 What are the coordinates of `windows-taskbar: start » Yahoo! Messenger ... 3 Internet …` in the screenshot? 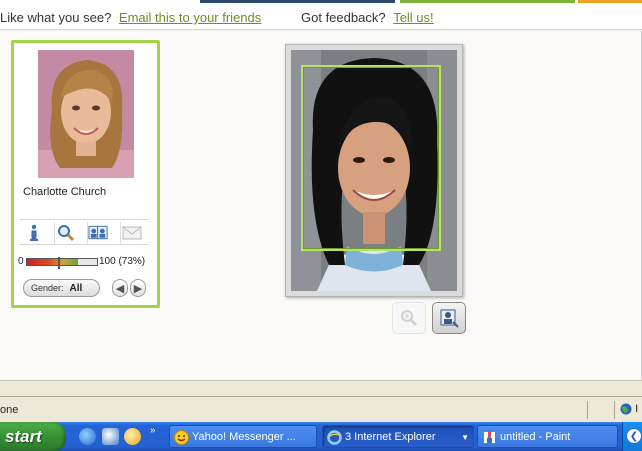 It's located at (321, 436).